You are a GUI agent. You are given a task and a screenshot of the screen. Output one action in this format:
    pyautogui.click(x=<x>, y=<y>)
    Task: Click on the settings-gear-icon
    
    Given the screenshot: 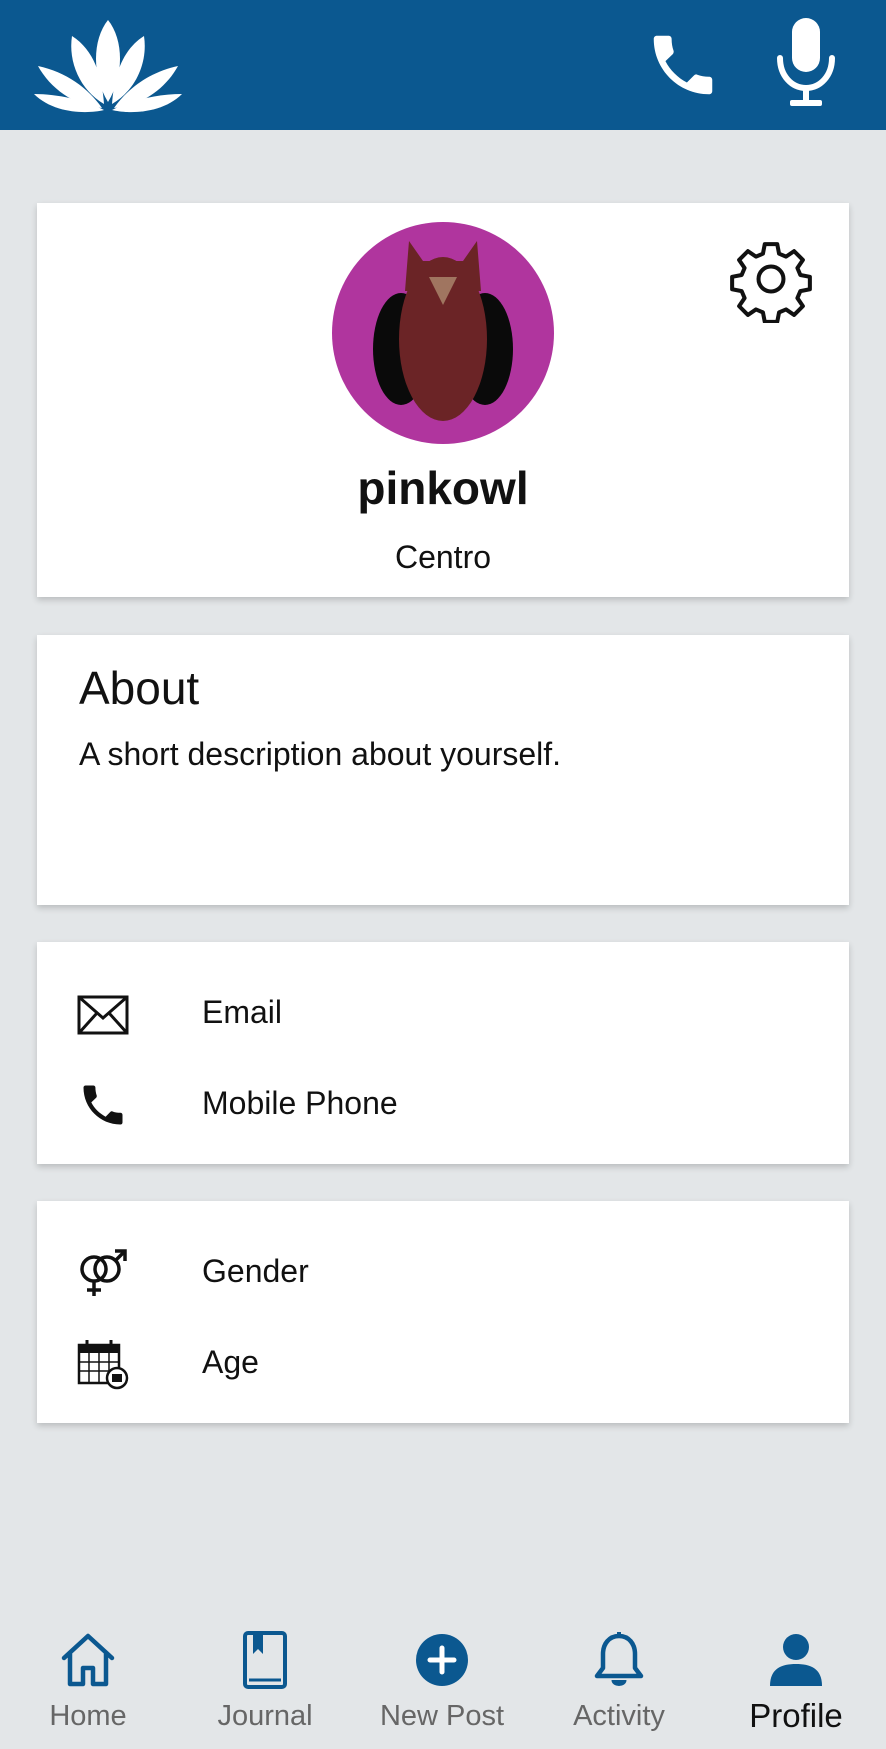 What is the action you would take?
    pyautogui.click(x=771, y=279)
    